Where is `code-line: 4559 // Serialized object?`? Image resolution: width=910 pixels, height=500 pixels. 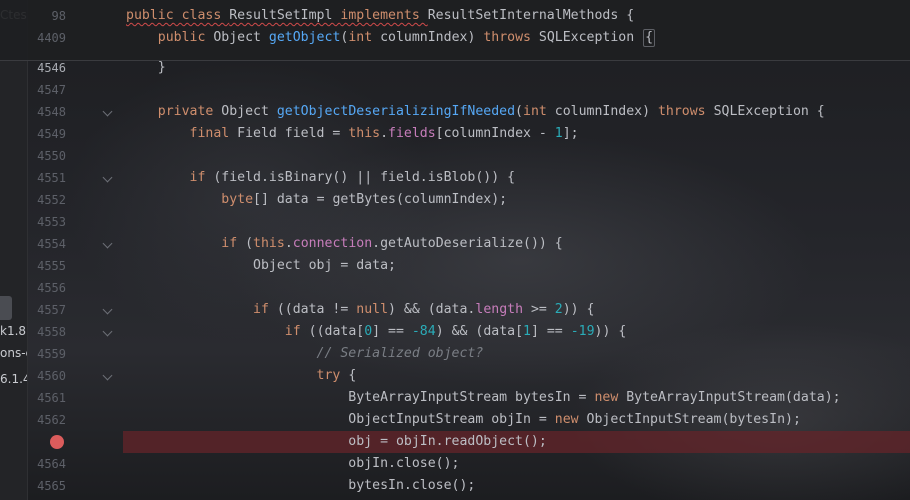 code-line: 4559 // Serialized object? is located at coordinates (455, 354).